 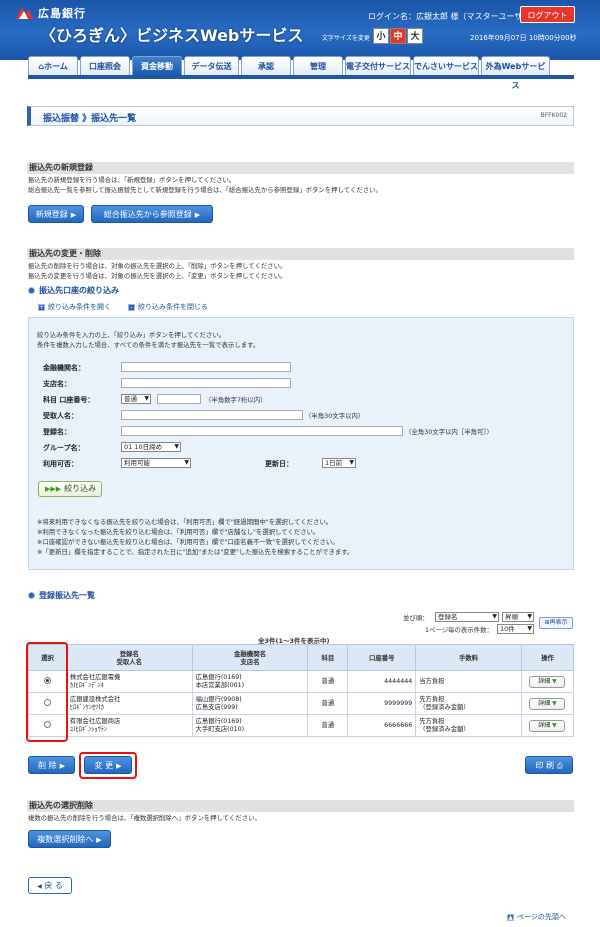 What do you see at coordinates (449, 16) in the screenshot?
I see `login-info: ログイン名：広銀太郎 様（マスターユーザ）` at bounding box center [449, 16].